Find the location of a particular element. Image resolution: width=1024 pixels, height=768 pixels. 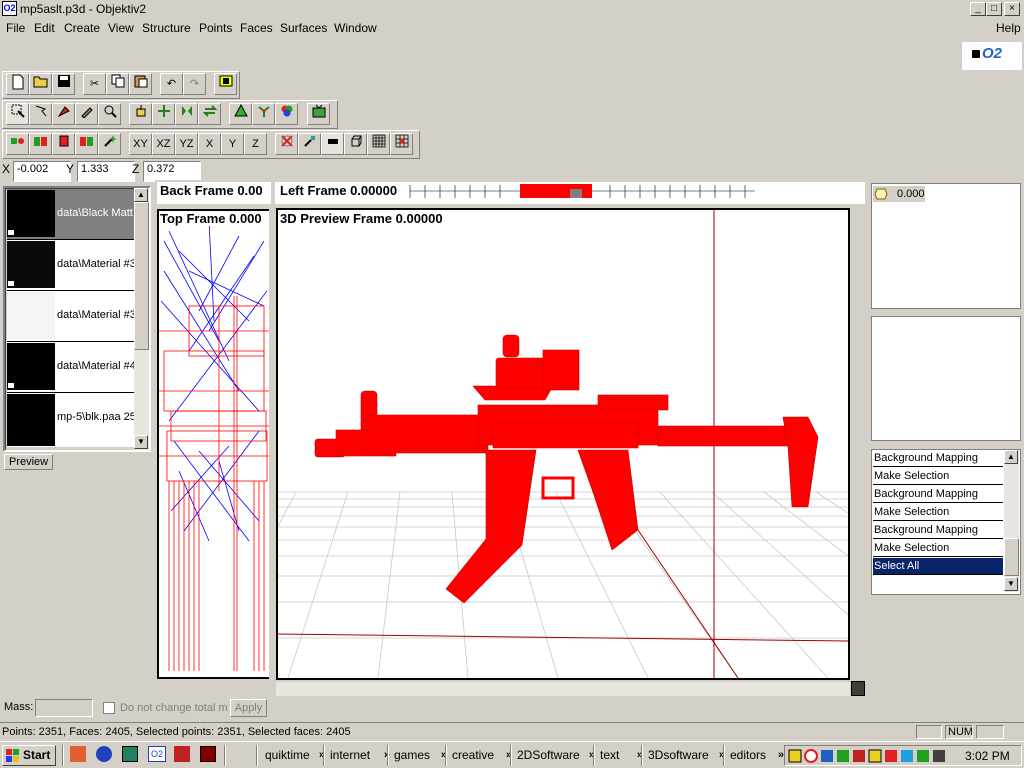

menu-view: View is located at coordinates (121, 28).